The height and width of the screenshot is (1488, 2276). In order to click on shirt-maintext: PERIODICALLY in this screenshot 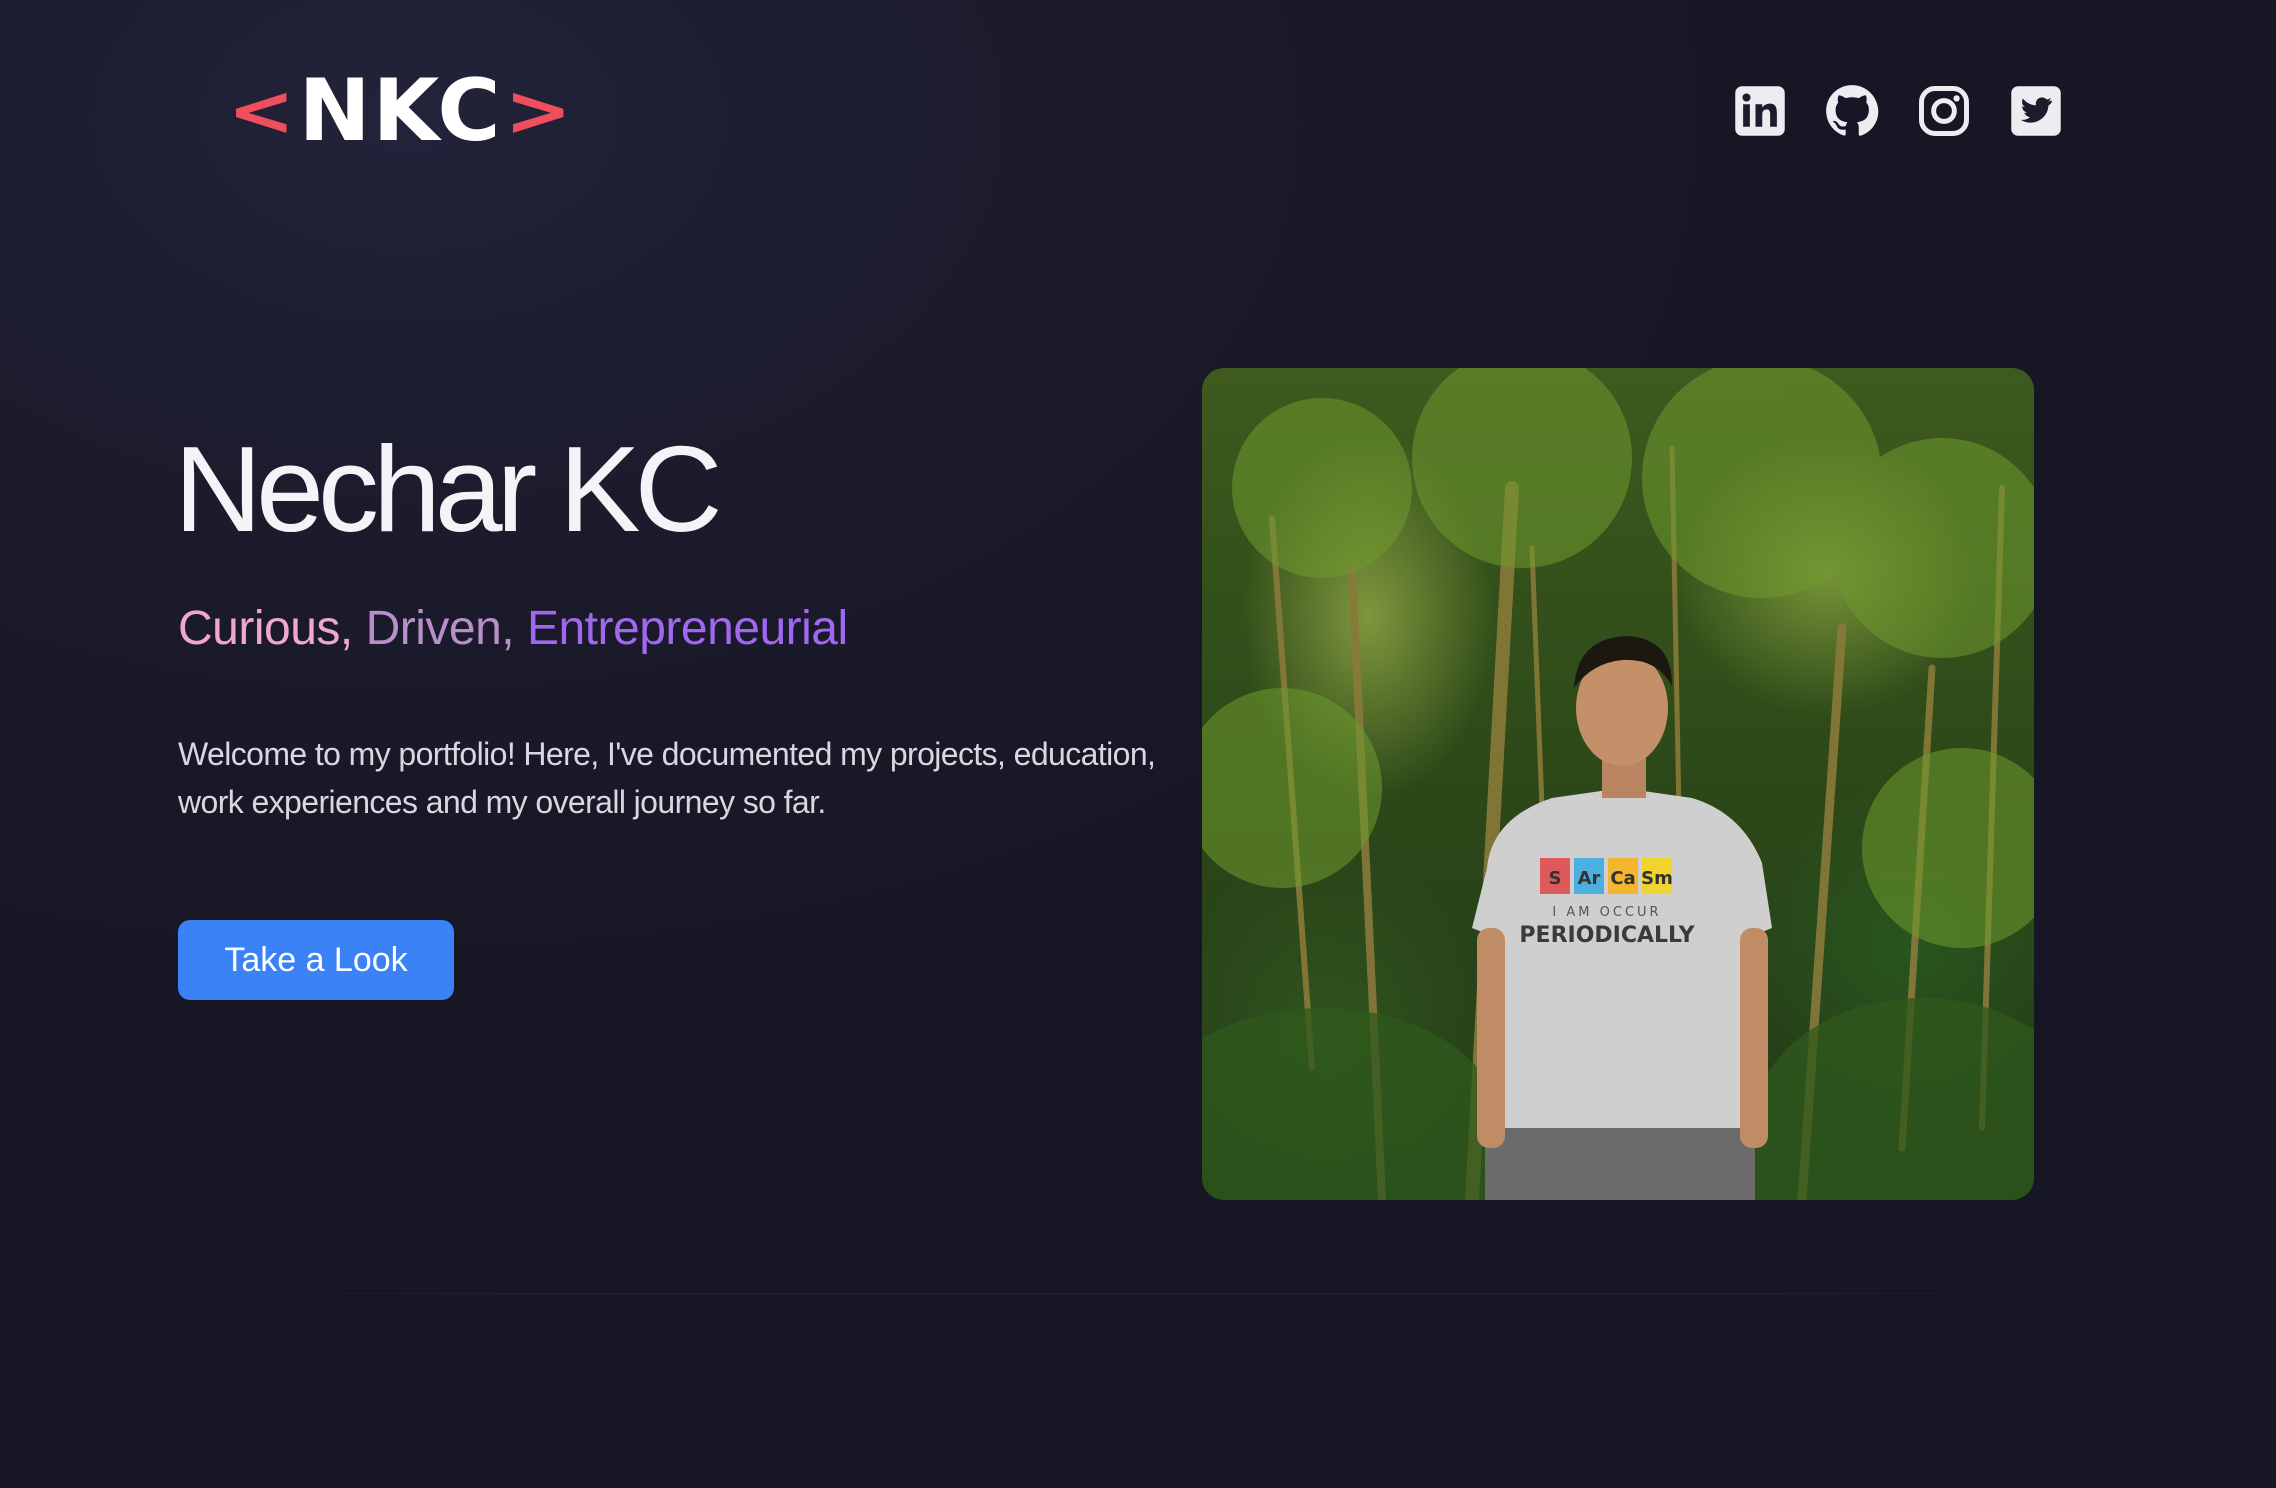, I will do `click(1607, 935)`.